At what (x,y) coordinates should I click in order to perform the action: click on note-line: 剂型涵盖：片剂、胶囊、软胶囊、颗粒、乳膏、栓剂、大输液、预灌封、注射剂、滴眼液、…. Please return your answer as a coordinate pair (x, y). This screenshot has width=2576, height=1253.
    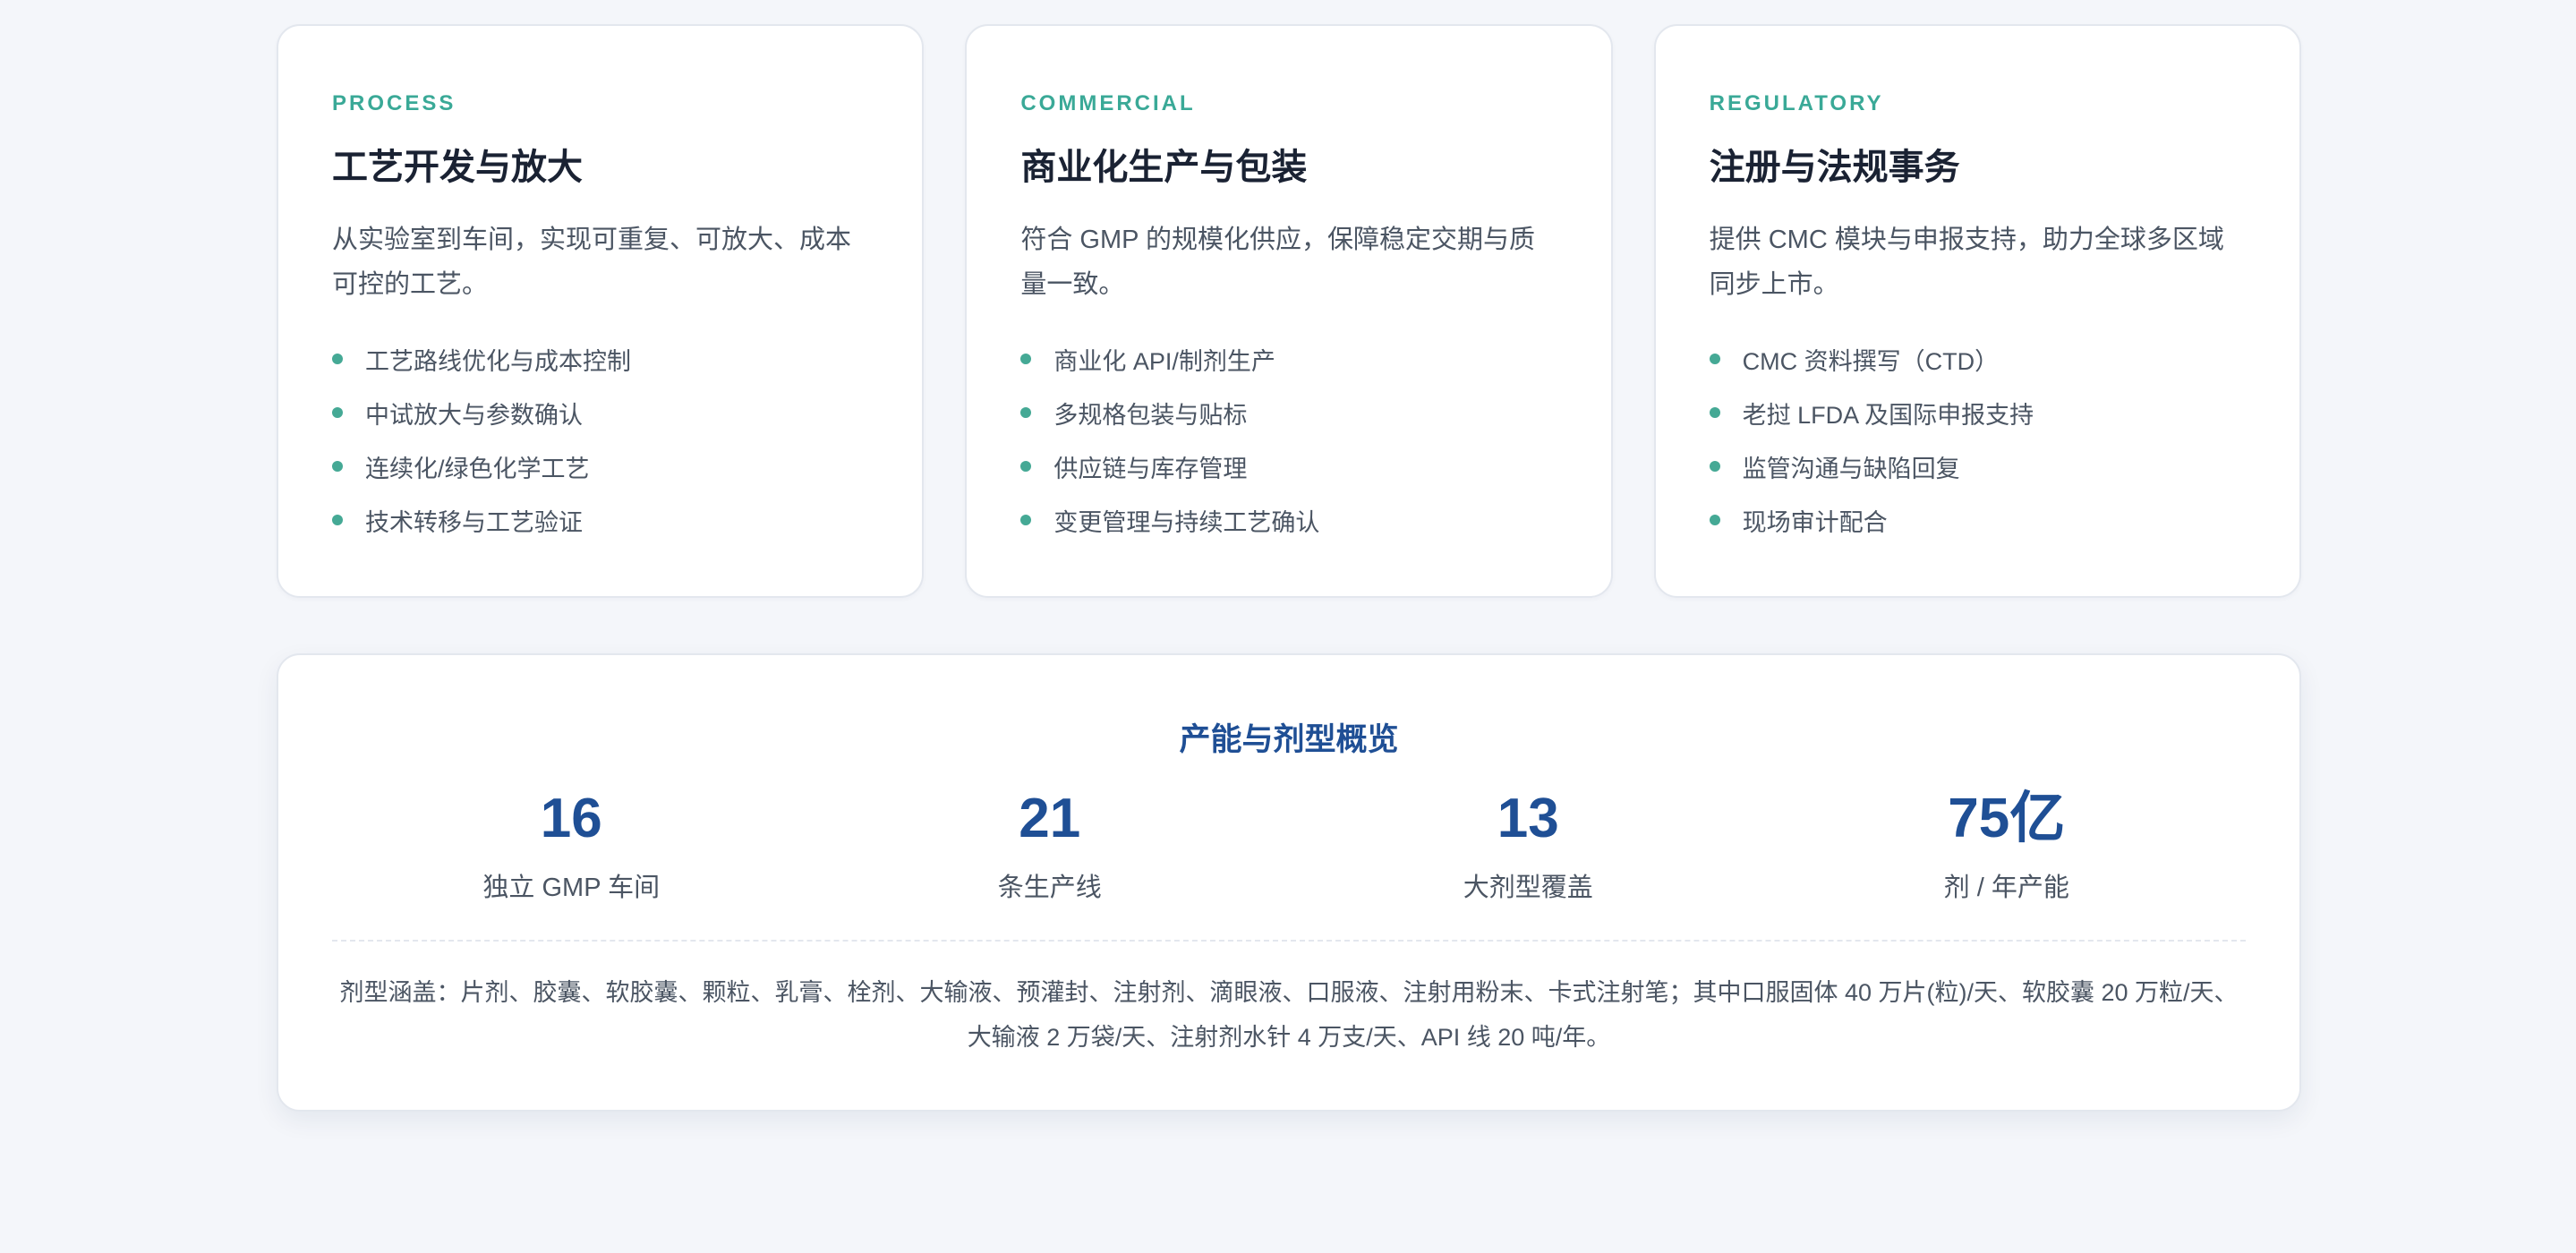
    Looking at the image, I should click on (1289, 992).